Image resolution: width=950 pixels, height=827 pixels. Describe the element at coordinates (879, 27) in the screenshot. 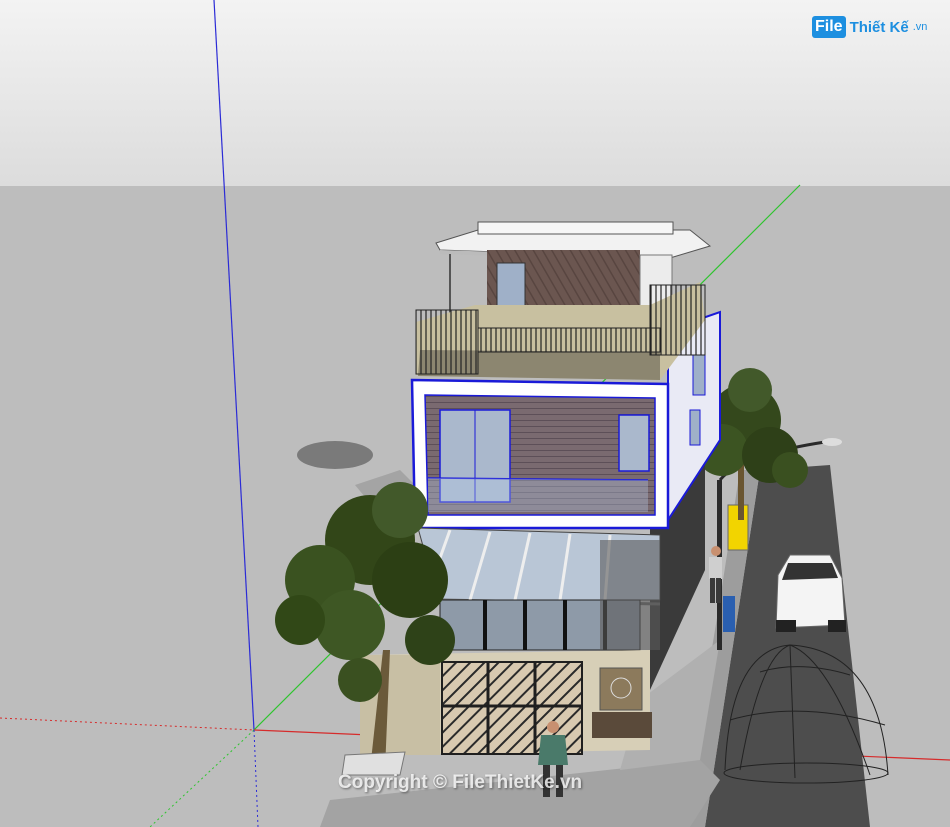

I see `logo-text: Thiết Kế` at that location.